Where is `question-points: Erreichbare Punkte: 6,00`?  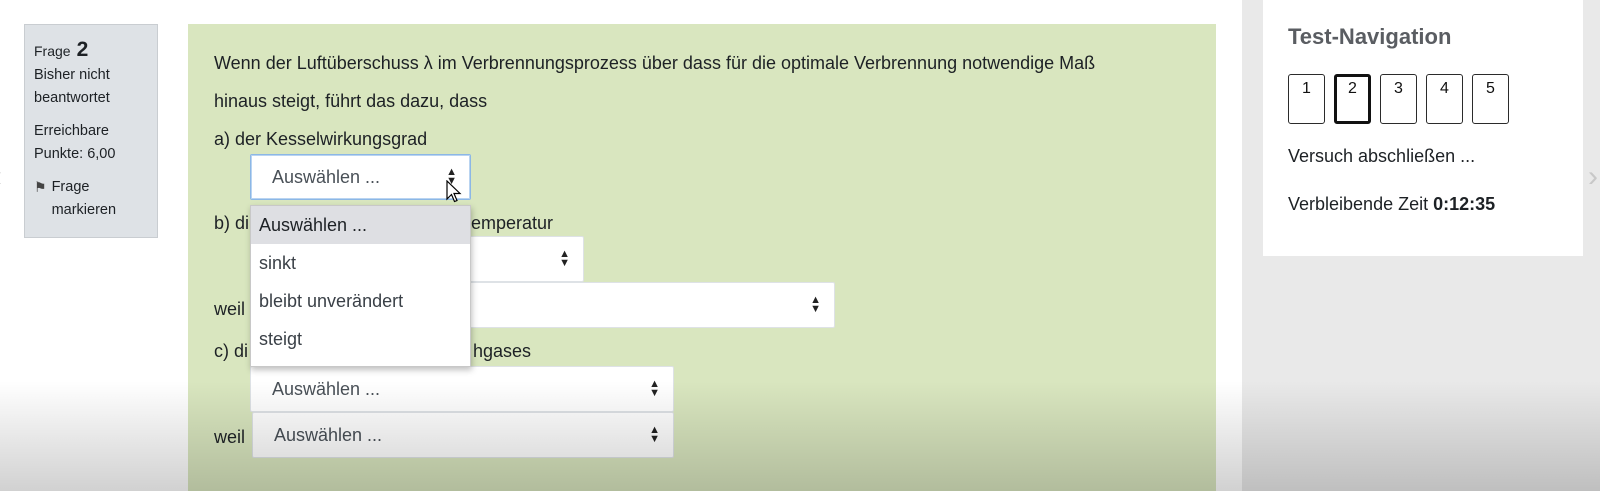 question-points: Erreichbare Punkte: 6,00 is located at coordinates (75, 142).